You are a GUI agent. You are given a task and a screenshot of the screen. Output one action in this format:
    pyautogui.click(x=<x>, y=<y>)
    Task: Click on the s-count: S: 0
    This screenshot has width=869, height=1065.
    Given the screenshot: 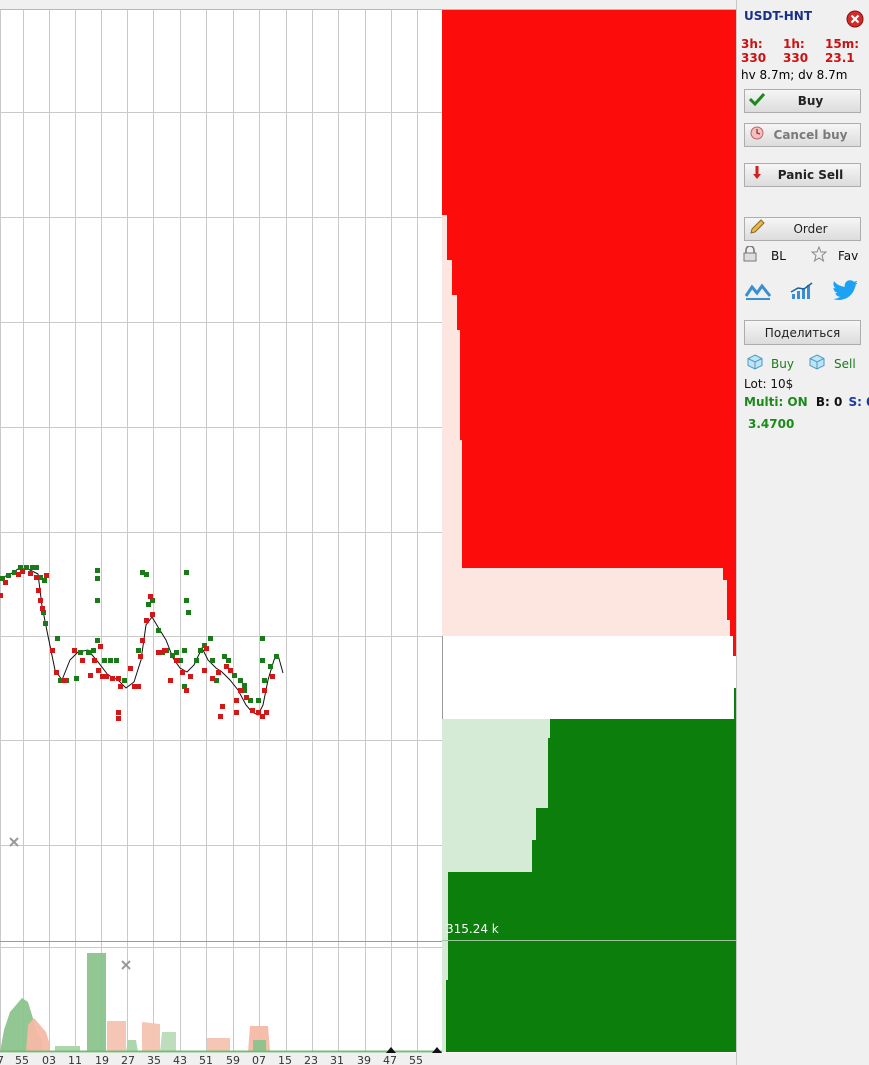 What is the action you would take?
    pyautogui.click(x=858, y=402)
    